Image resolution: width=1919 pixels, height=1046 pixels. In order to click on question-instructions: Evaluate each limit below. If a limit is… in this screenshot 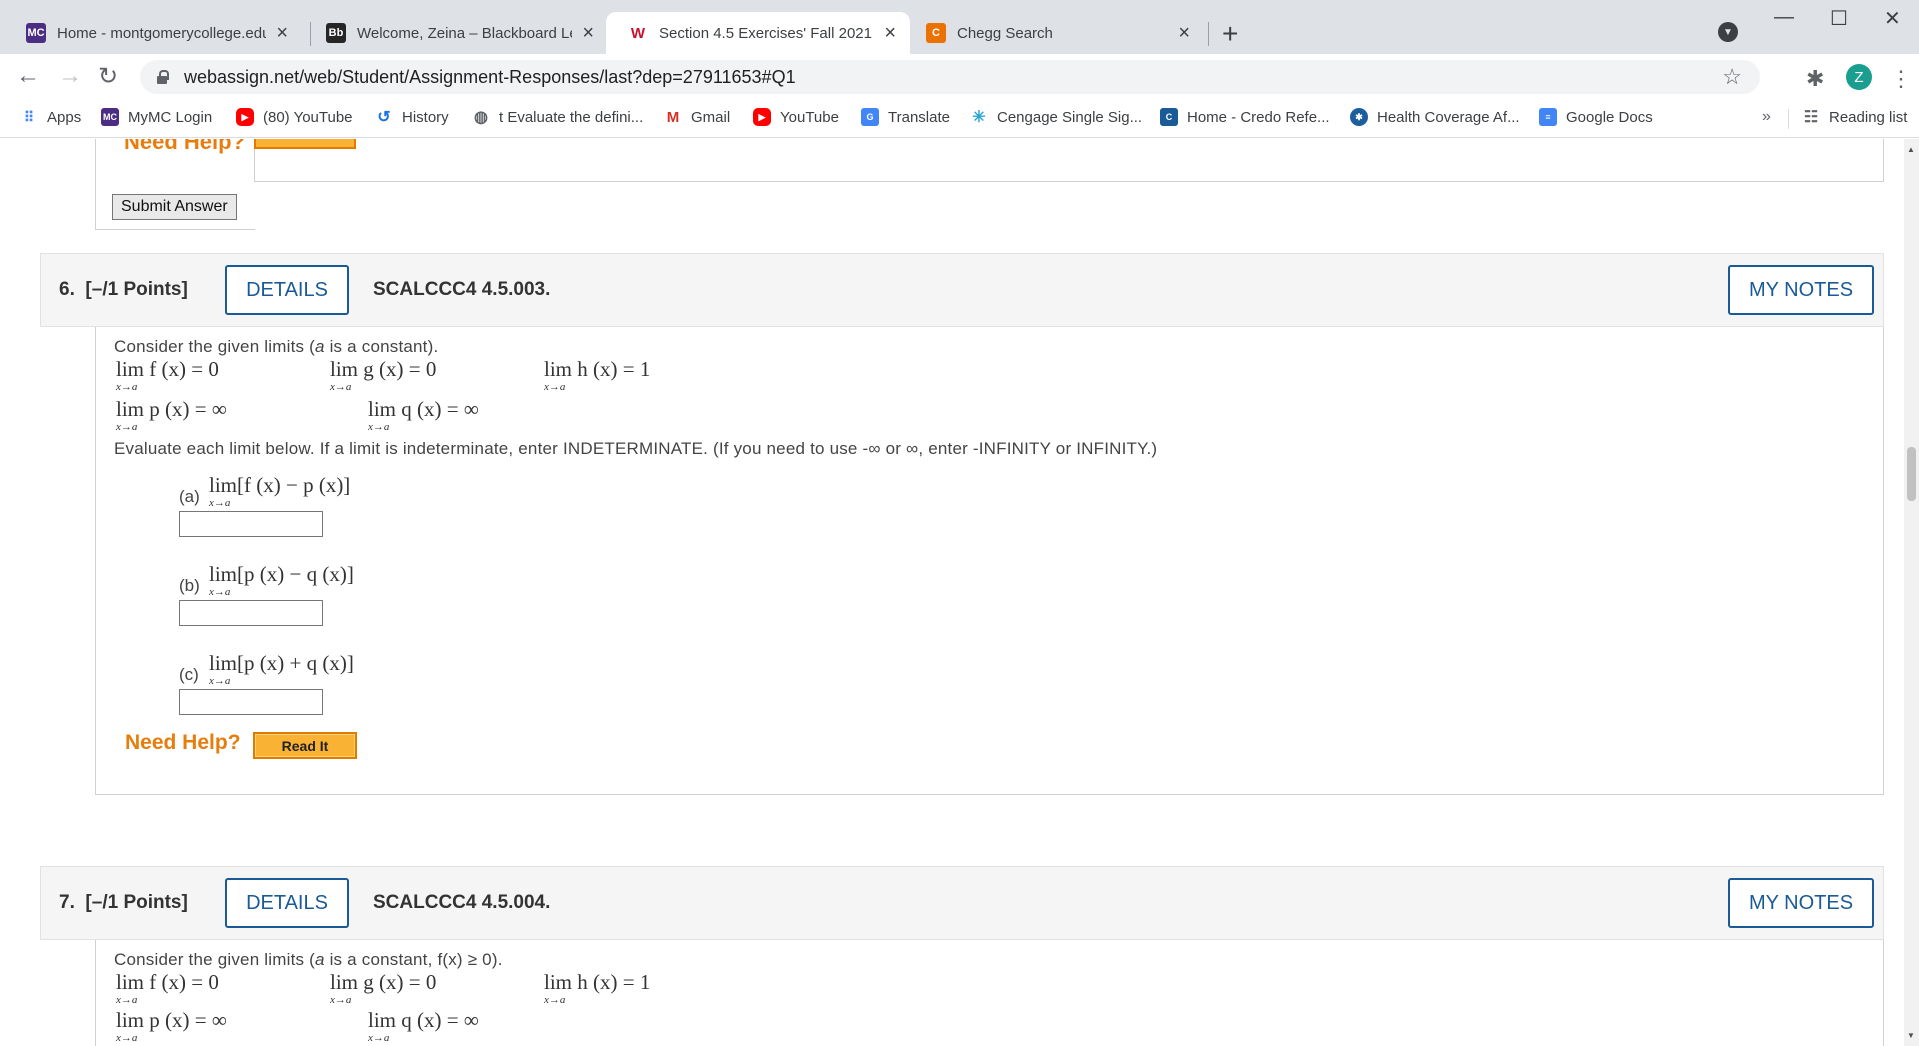, I will do `click(636, 448)`.